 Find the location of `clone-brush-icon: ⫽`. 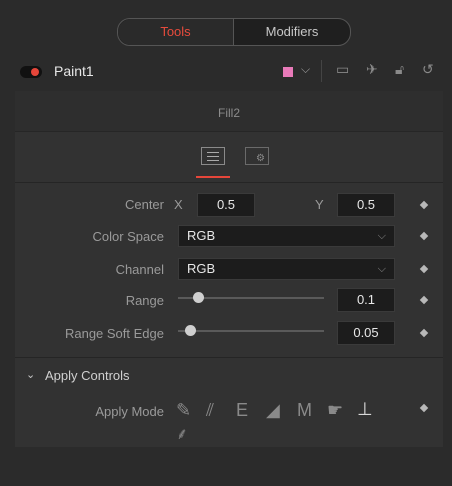

clone-brush-icon: ⫽ is located at coordinates (210, 410).